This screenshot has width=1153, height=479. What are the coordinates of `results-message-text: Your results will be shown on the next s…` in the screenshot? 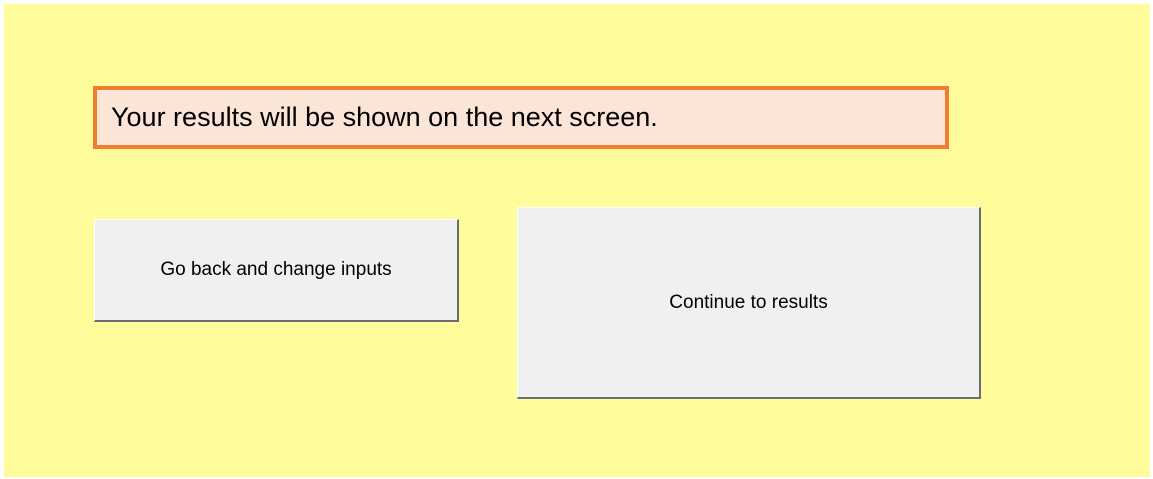 It's located at (384, 117).